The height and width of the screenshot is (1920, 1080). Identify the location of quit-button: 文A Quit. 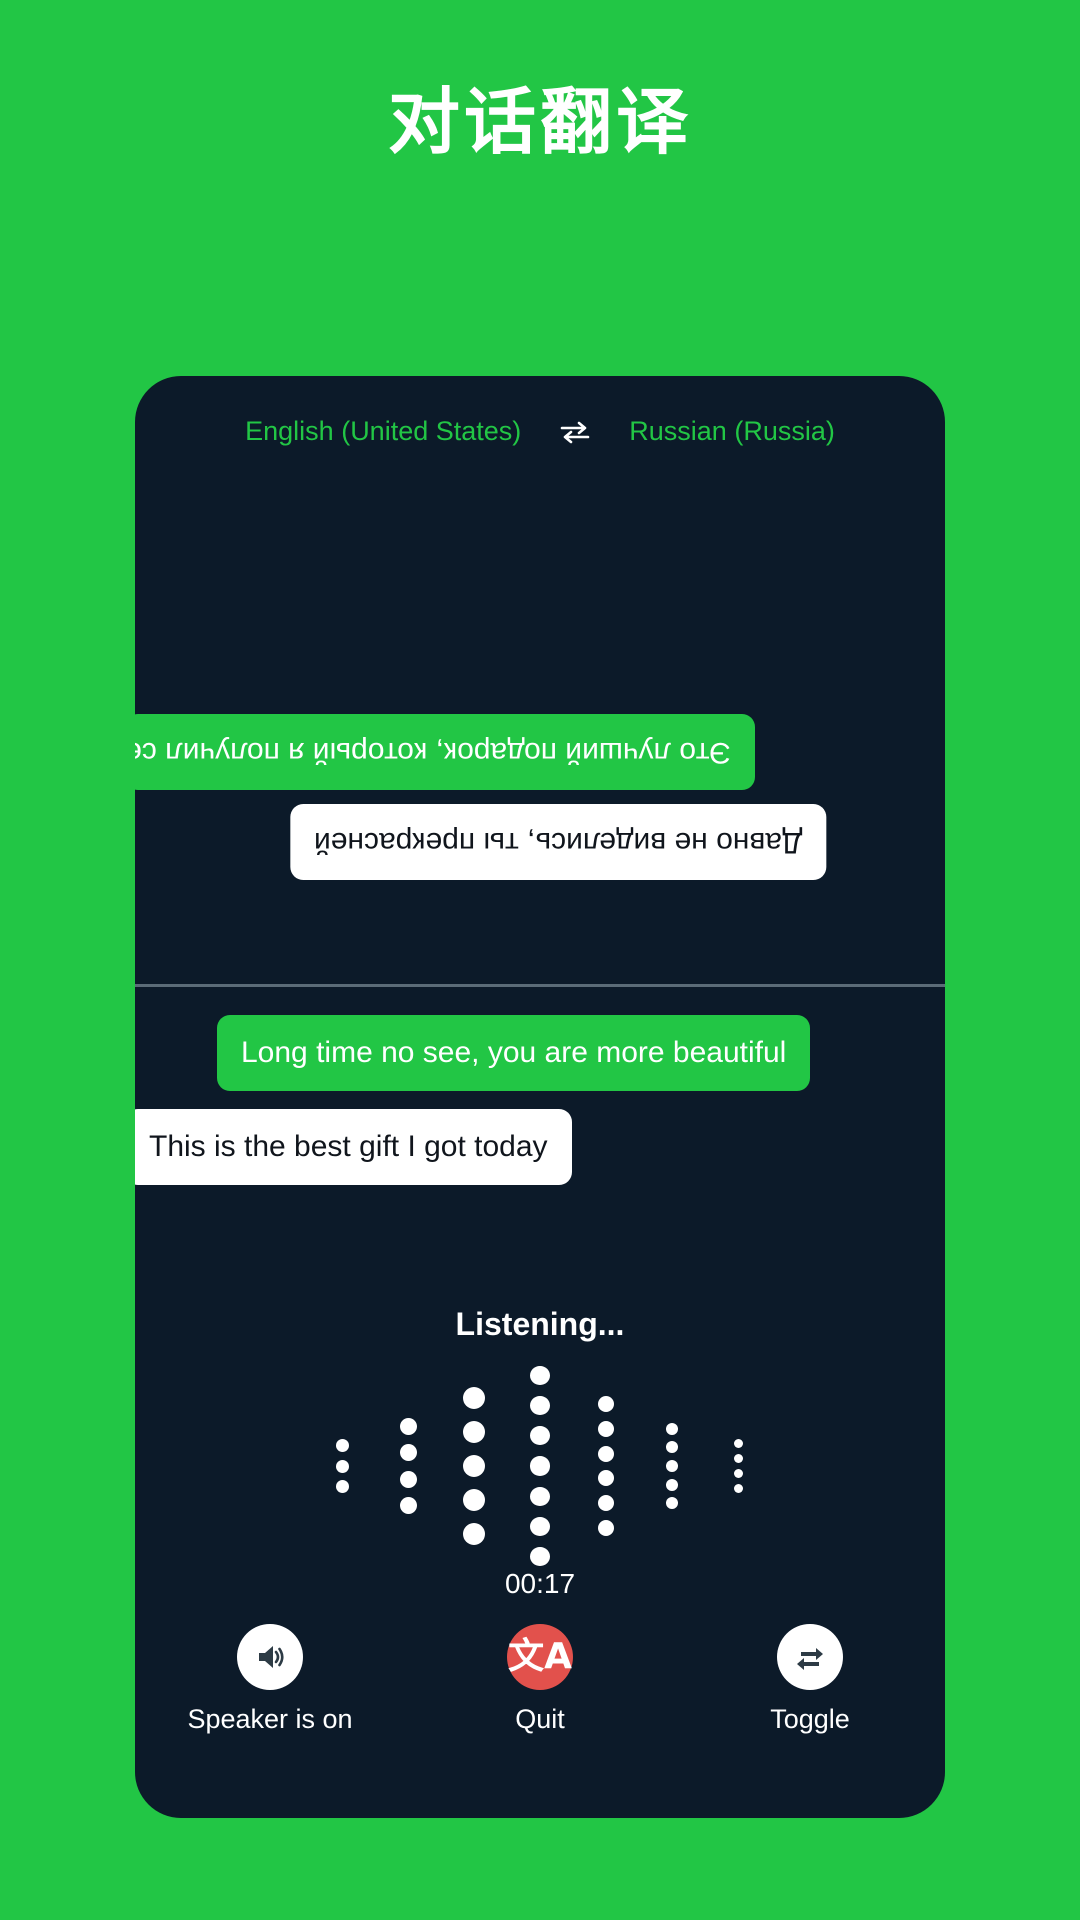
(540, 1679).